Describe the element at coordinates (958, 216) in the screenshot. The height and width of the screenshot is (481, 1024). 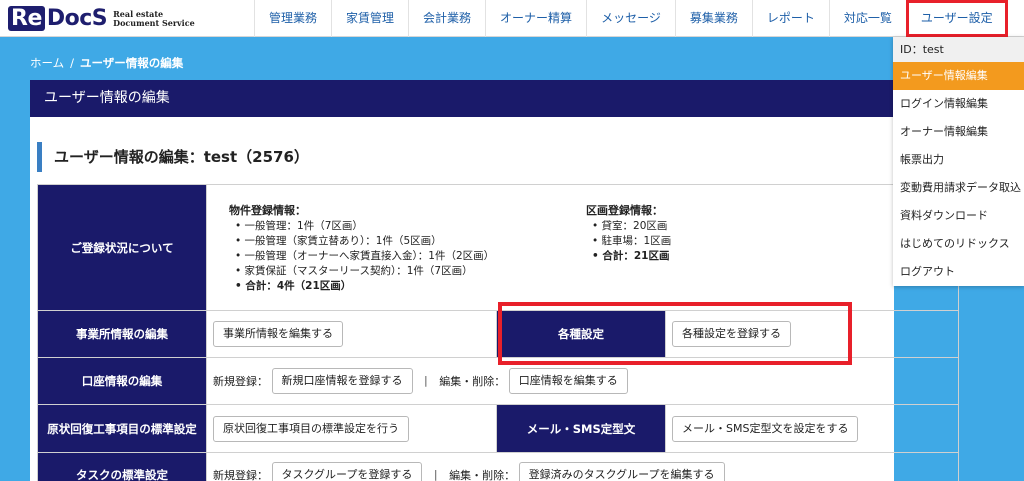
I see `menu-document-download: 資料ダウンロード` at that location.